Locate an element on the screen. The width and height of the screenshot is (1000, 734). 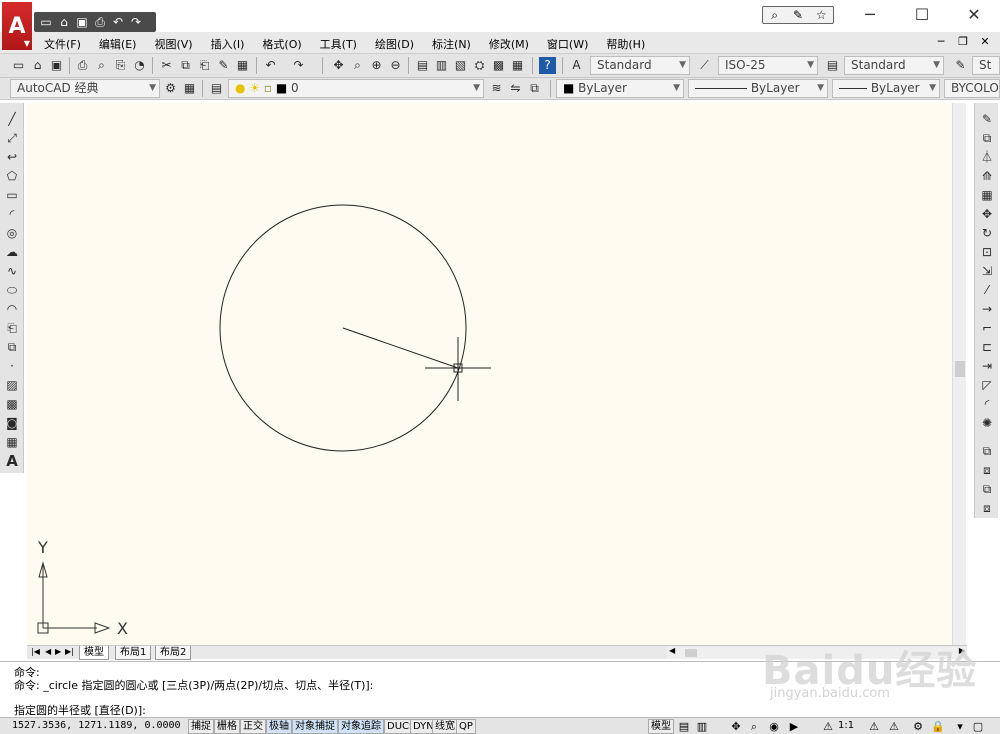
tool-palettes-icon: ▧ is located at coordinates (460, 65).